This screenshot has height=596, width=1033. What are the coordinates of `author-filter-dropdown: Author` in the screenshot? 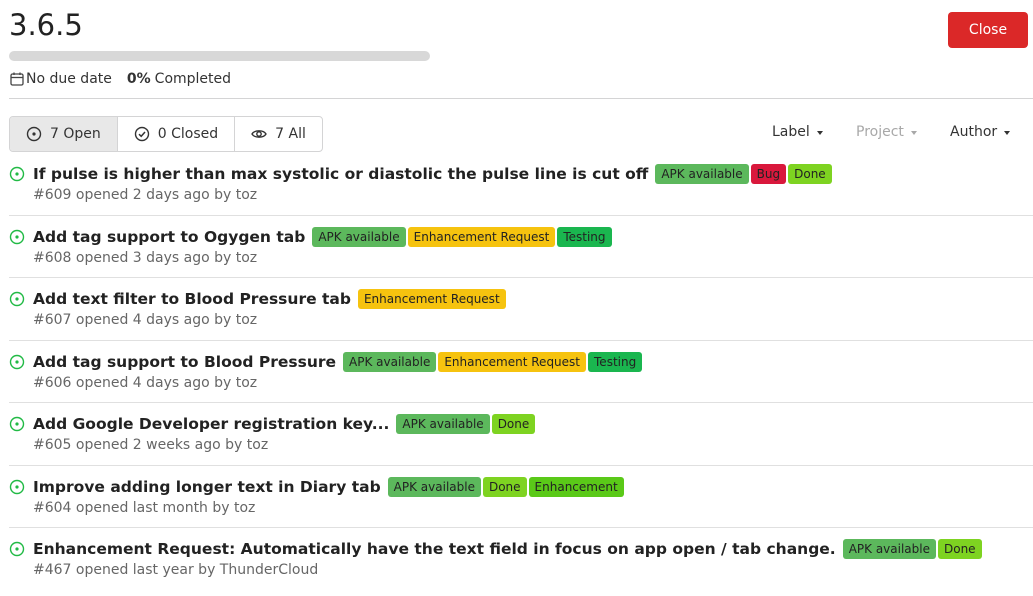 It's located at (980, 132).